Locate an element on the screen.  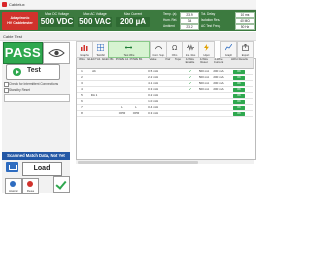
pass-indicator: PASS is located at coordinates (23, 53).